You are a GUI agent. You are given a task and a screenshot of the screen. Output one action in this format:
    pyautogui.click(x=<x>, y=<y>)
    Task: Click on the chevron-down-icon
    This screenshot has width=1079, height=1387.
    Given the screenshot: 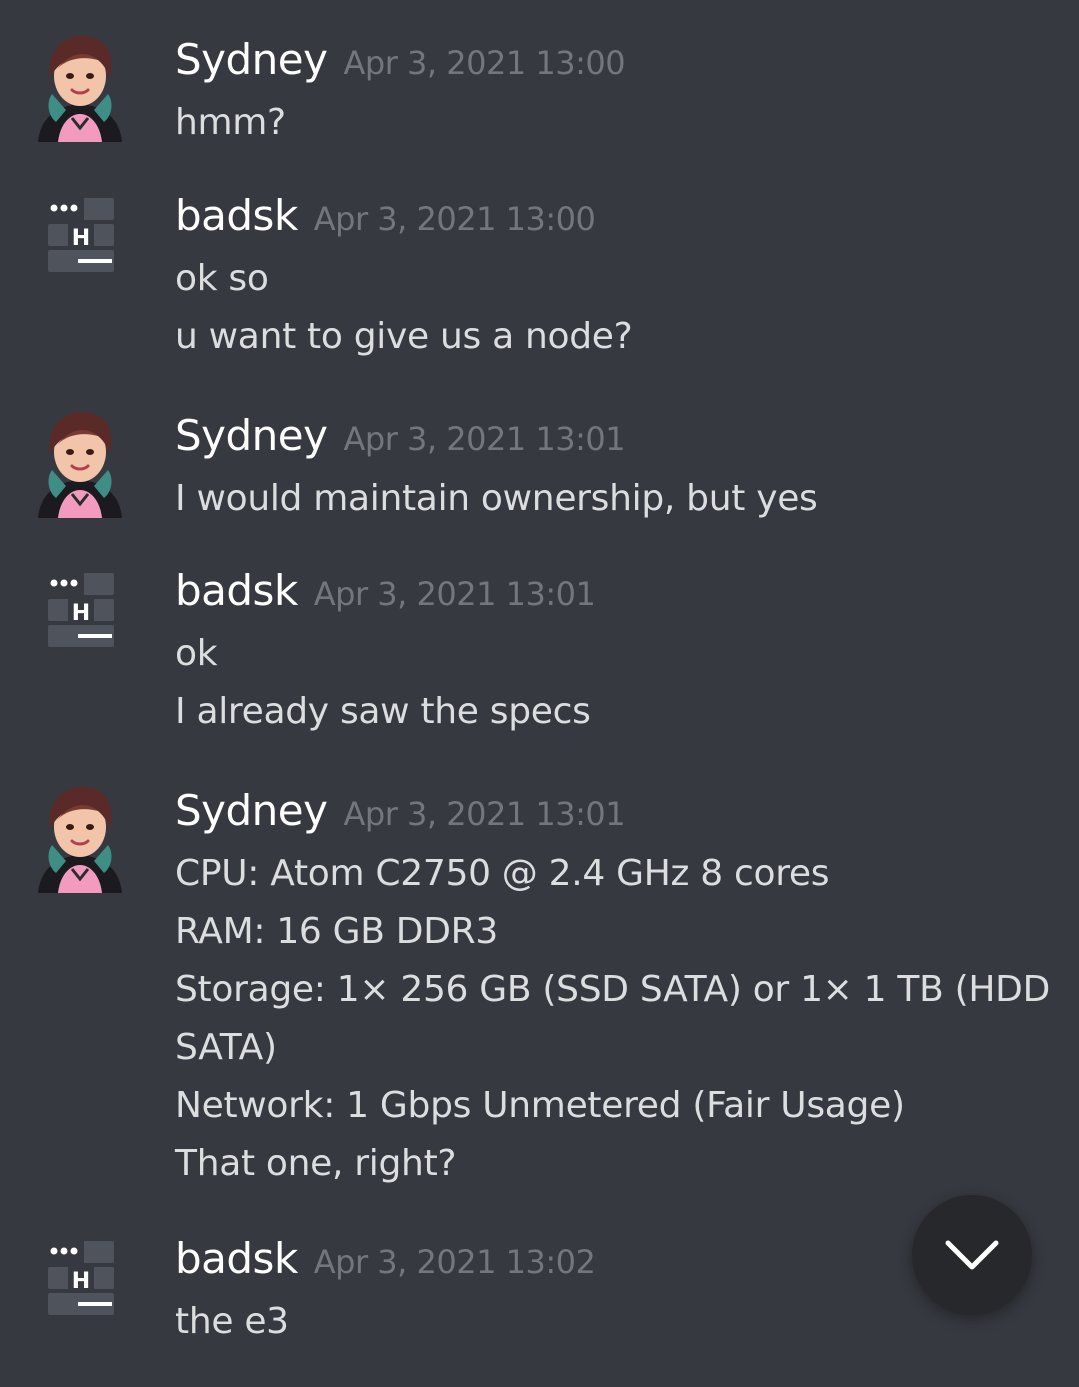 What is the action you would take?
    pyautogui.click(x=972, y=1255)
    